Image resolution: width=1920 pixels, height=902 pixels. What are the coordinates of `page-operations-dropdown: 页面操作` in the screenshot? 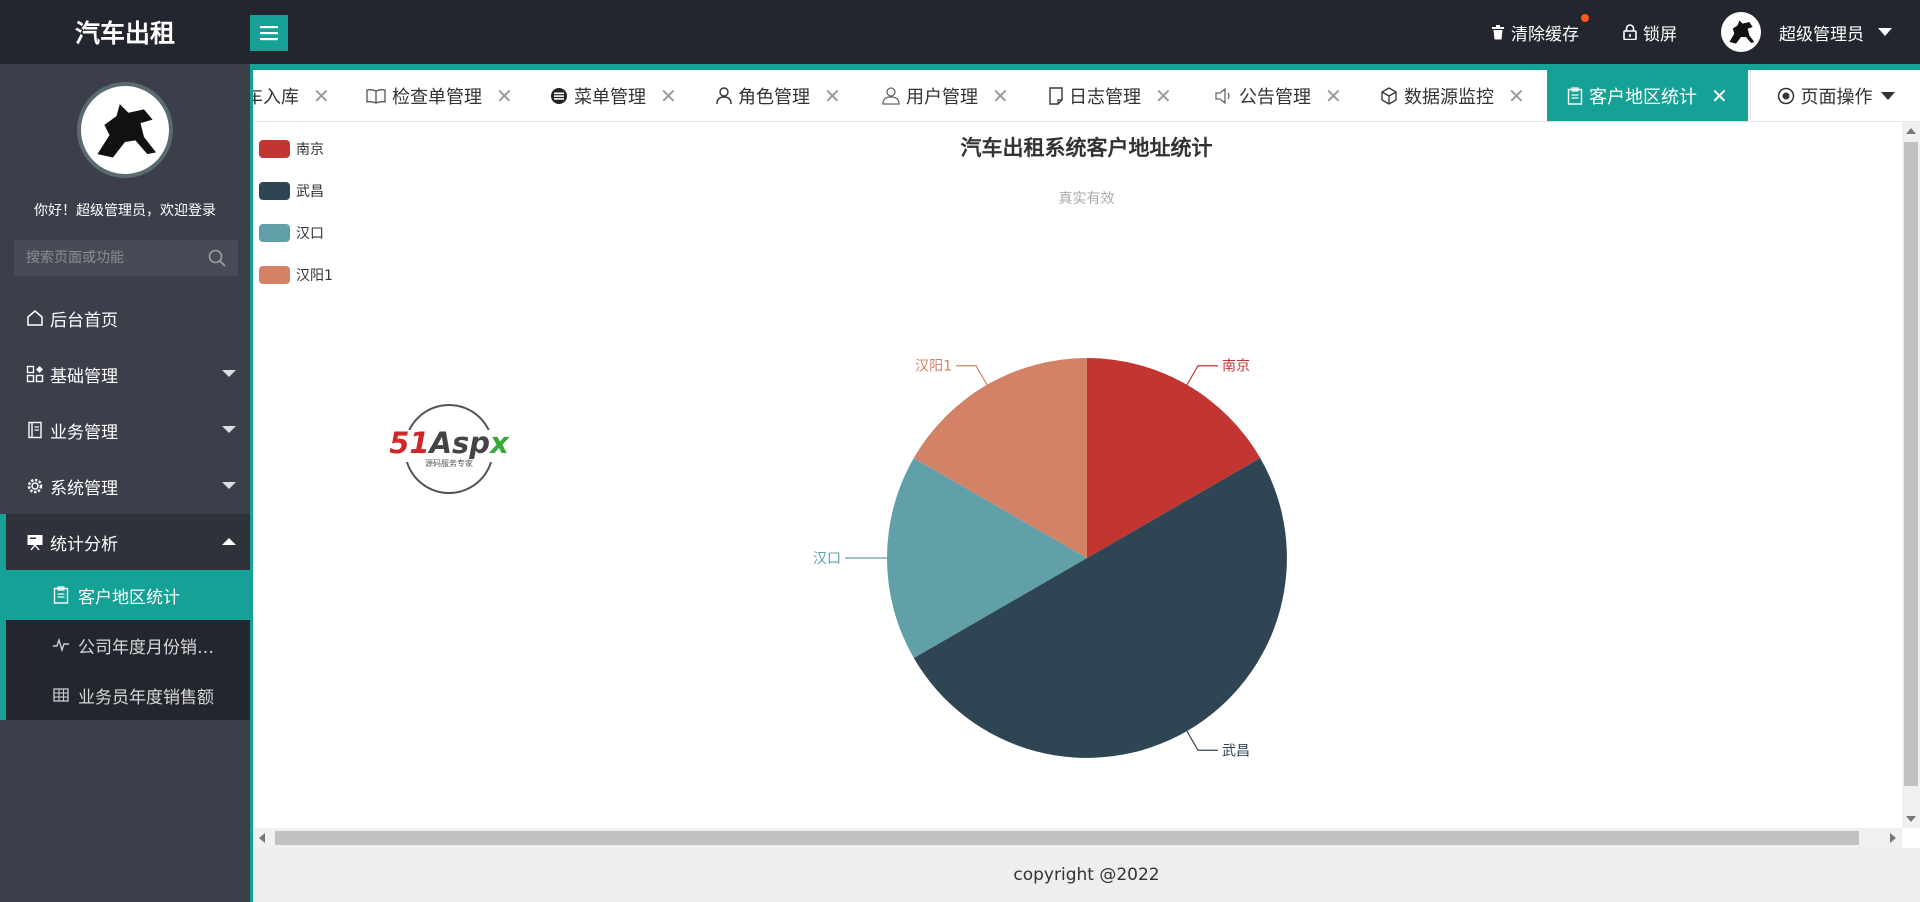 It's located at (1835, 95).